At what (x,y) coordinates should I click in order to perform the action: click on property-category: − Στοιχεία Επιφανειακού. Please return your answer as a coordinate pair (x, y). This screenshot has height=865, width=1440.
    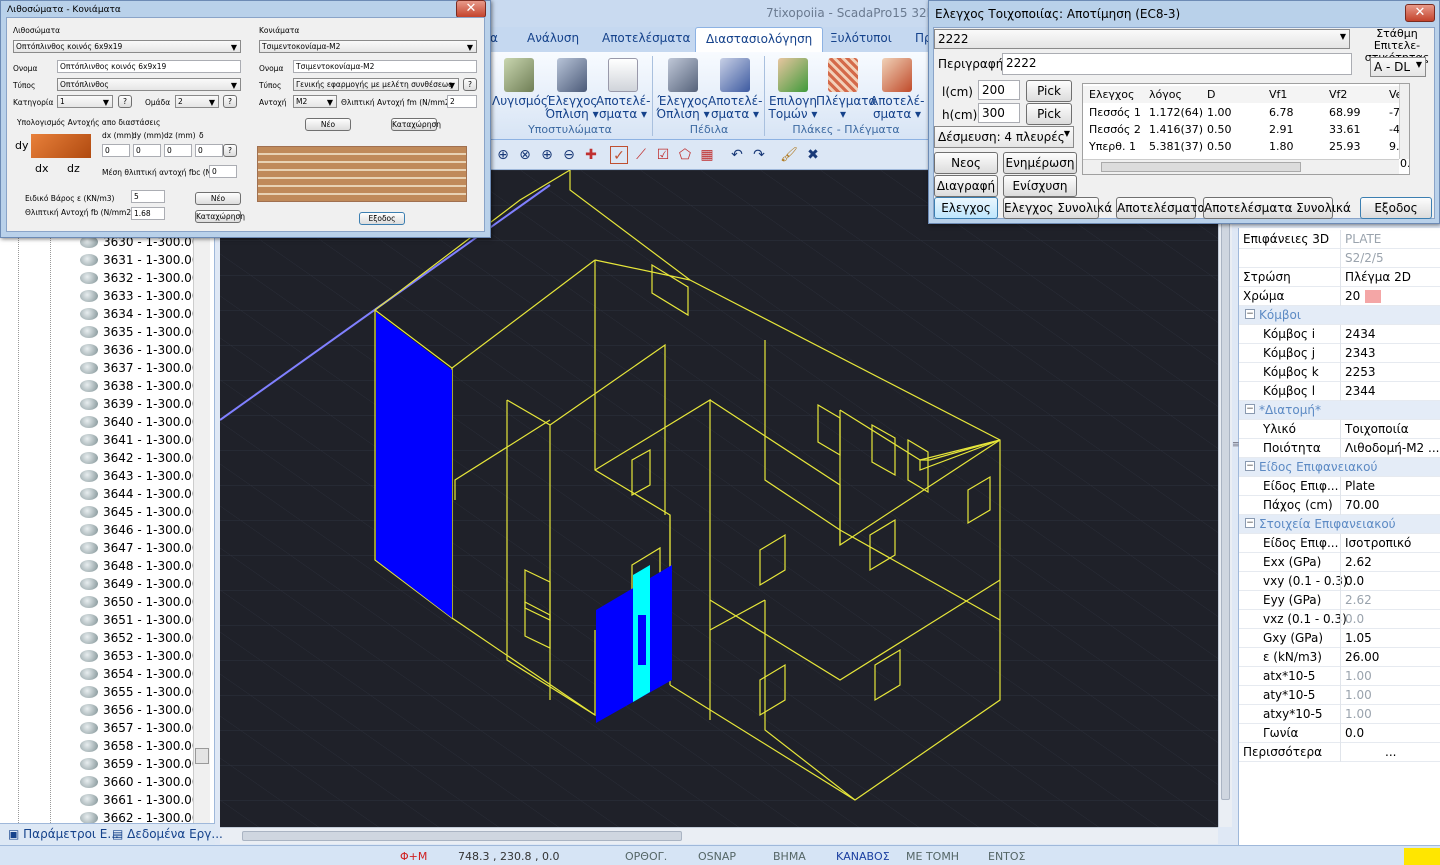
    Looking at the image, I should click on (1339, 524).